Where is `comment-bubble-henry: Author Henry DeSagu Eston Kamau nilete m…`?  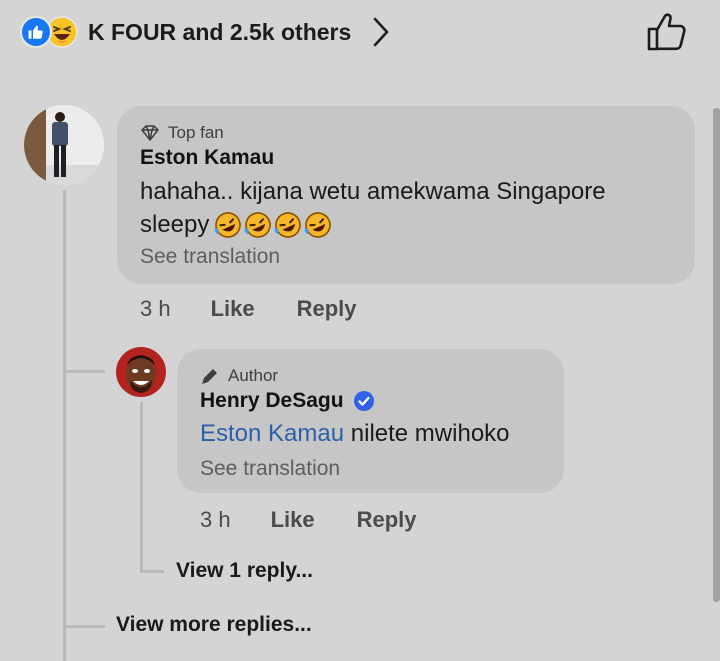 comment-bubble-henry: Author Henry DeSagu Eston Kamau nilete m… is located at coordinates (370, 421).